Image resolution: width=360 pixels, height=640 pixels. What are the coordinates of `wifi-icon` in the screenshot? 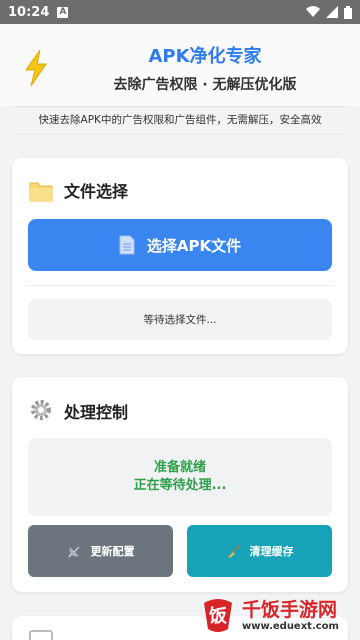 It's located at (313, 12).